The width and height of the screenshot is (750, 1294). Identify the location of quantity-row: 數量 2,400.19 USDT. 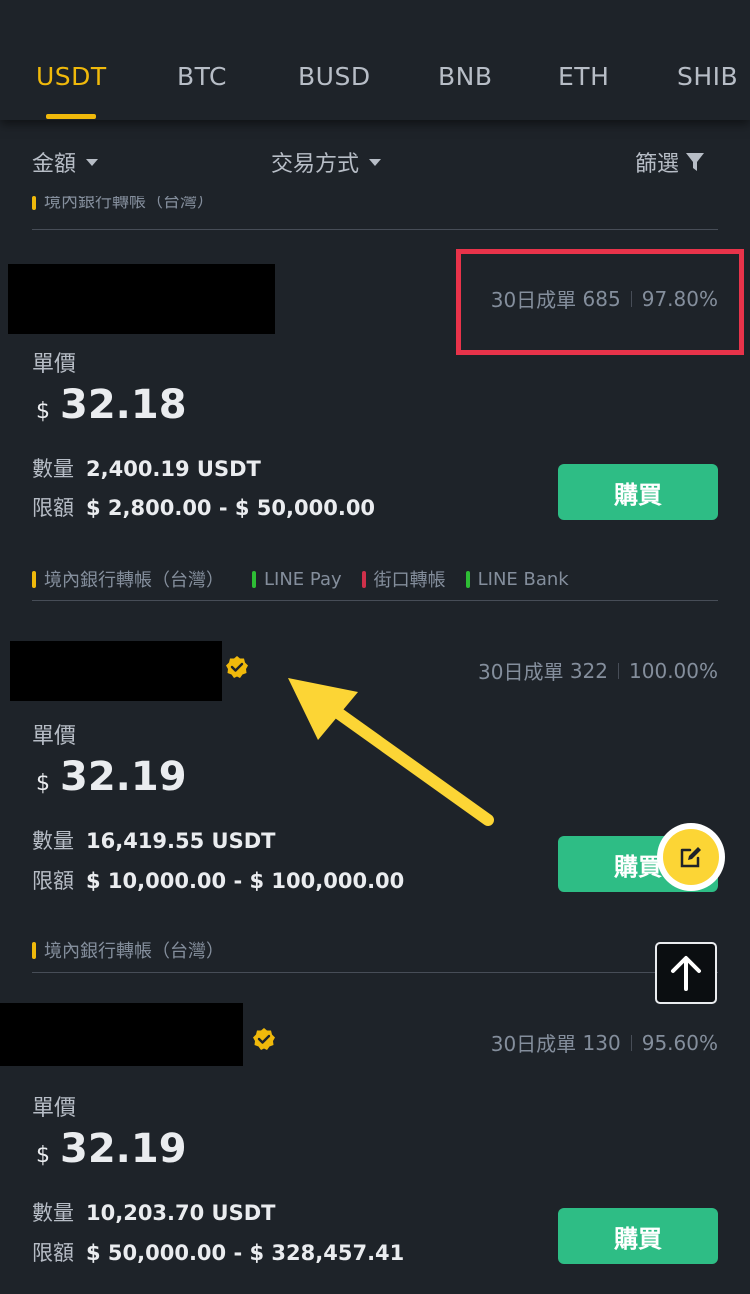
(146, 469).